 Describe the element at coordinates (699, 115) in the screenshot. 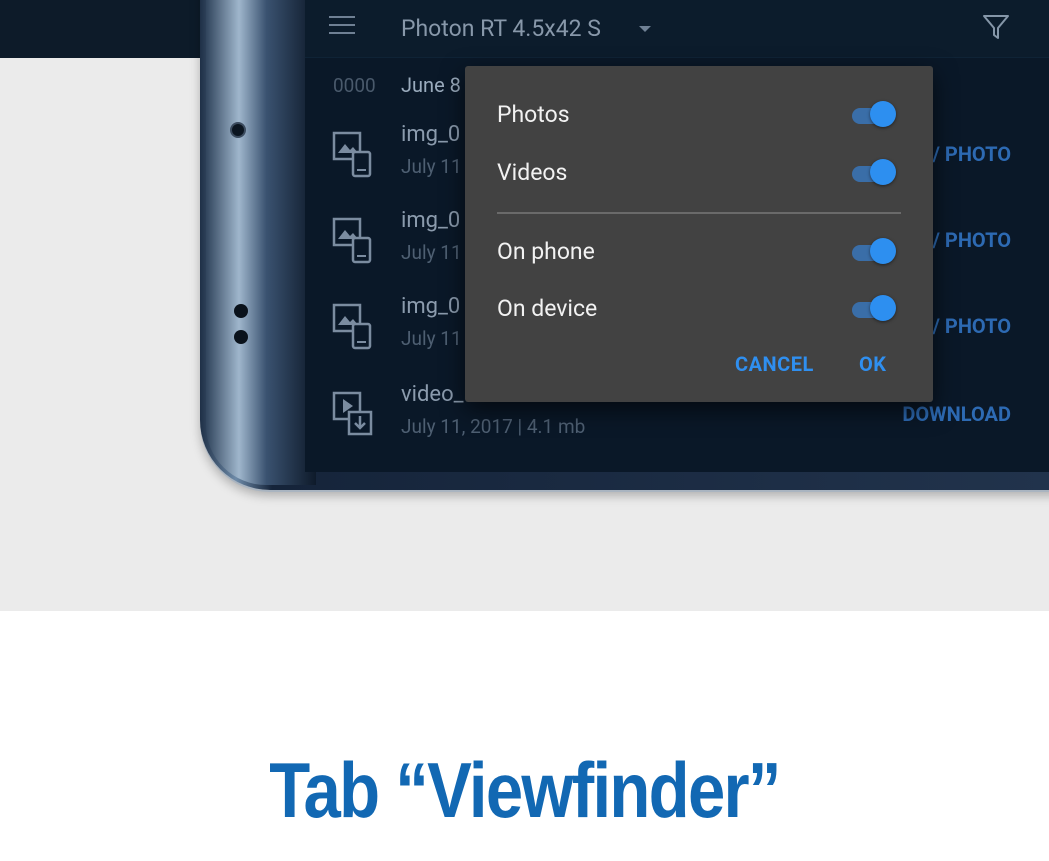

I see `photos-option: Photos` at that location.